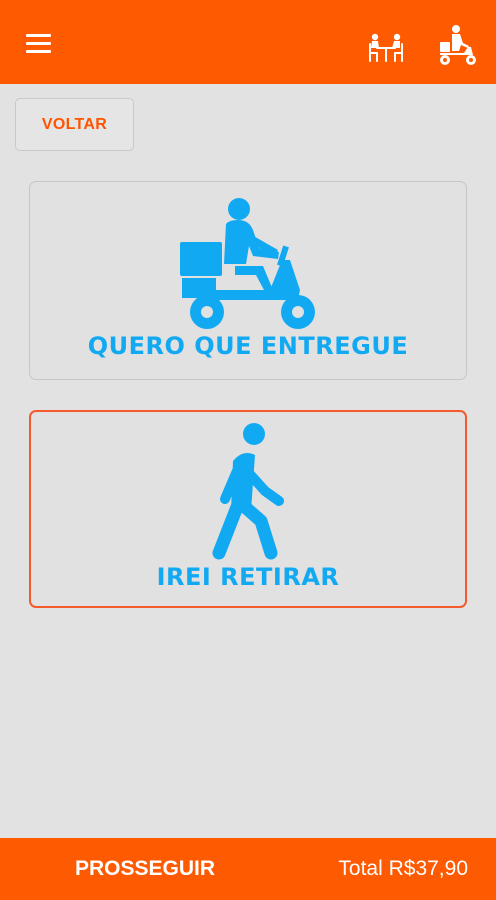 The width and height of the screenshot is (496, 900). Describe the element at coordinates (145, 869) in the screenshot. I see `proceed-button: PROSSEGUIR` at that location.